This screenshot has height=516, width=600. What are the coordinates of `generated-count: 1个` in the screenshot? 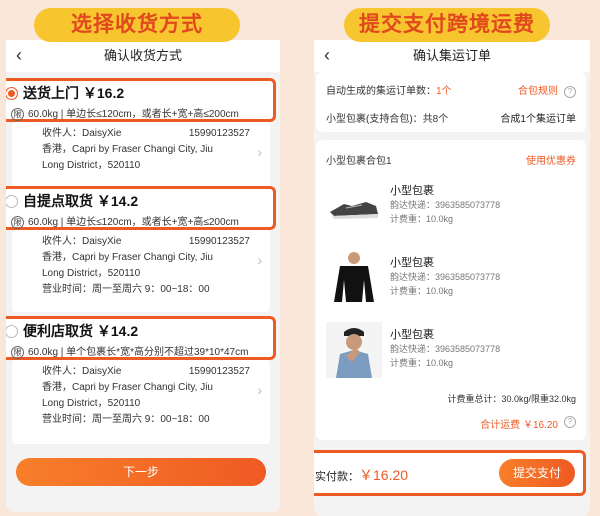 It's located at (444, 91).